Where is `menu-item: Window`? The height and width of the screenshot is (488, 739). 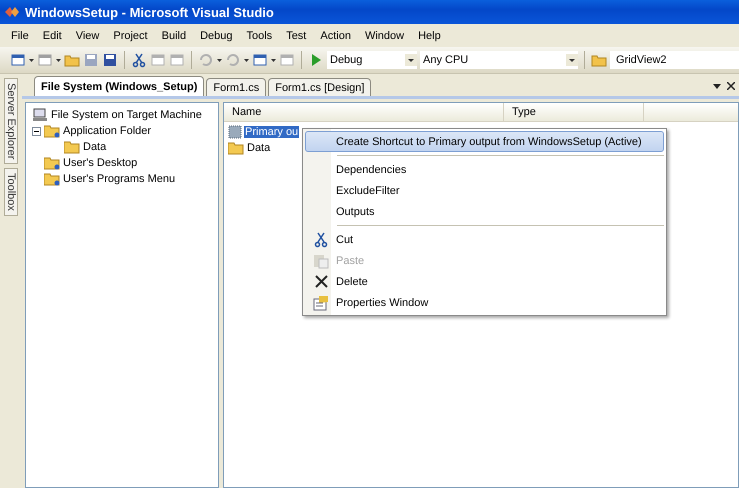 menu-item: Window is located at coordinates (385, 36).